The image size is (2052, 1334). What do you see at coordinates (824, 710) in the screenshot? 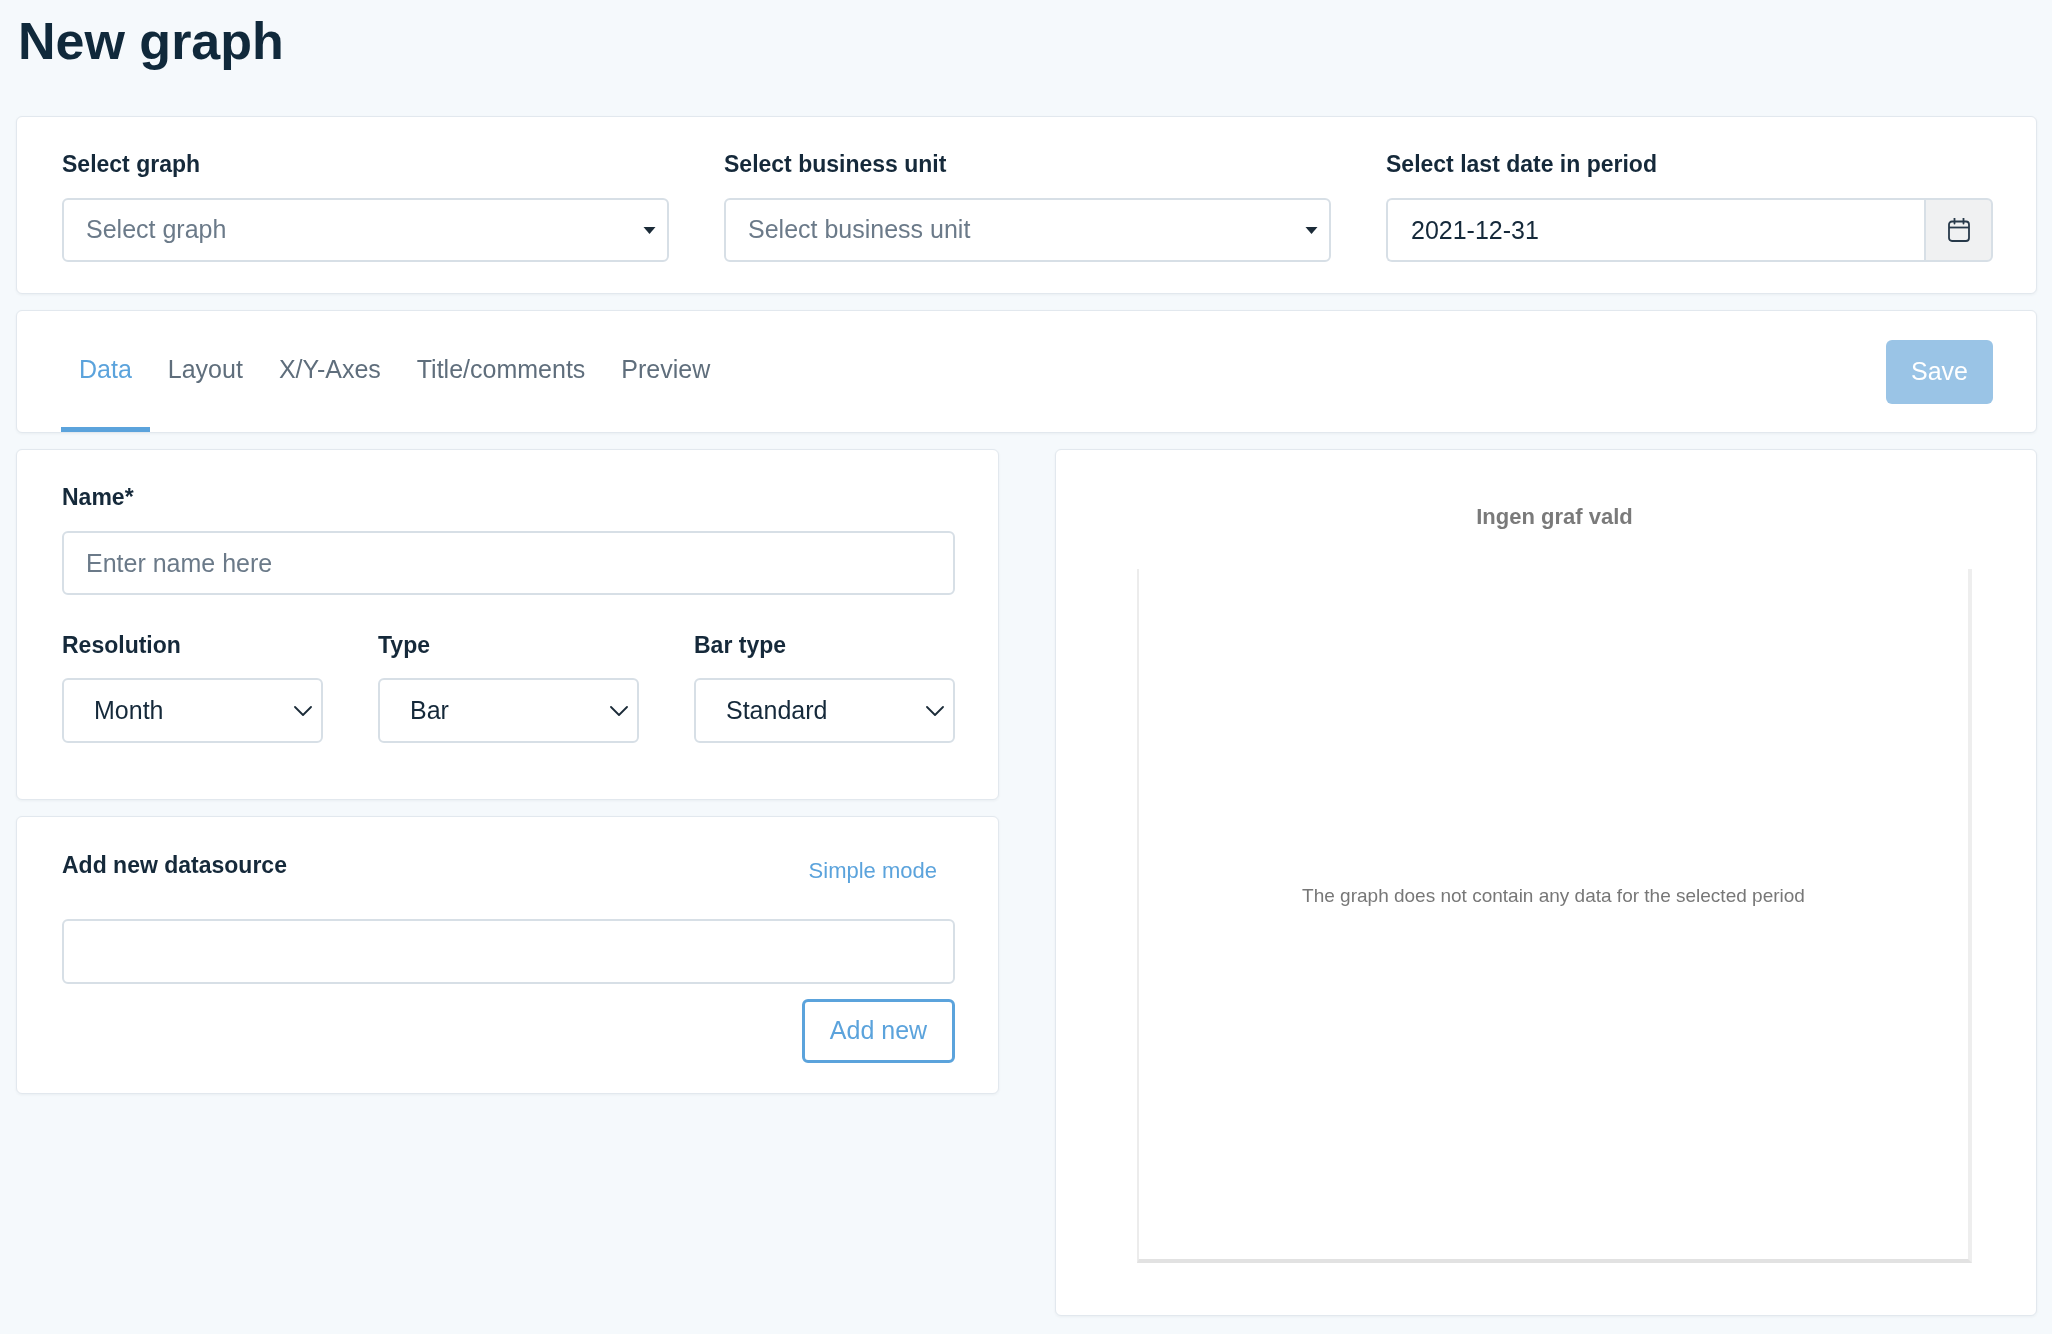
I see `dropdown-field: Standard` at bounding box center [824, 710].